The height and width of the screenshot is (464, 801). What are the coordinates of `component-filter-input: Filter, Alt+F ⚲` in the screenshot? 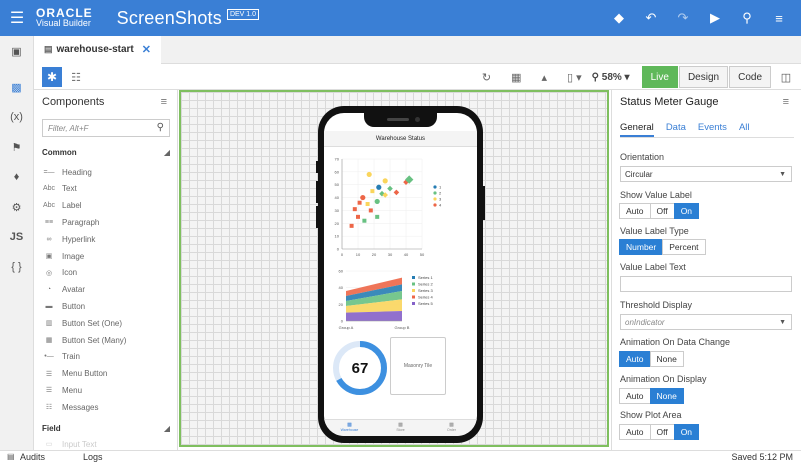 It's located at (106, 128).